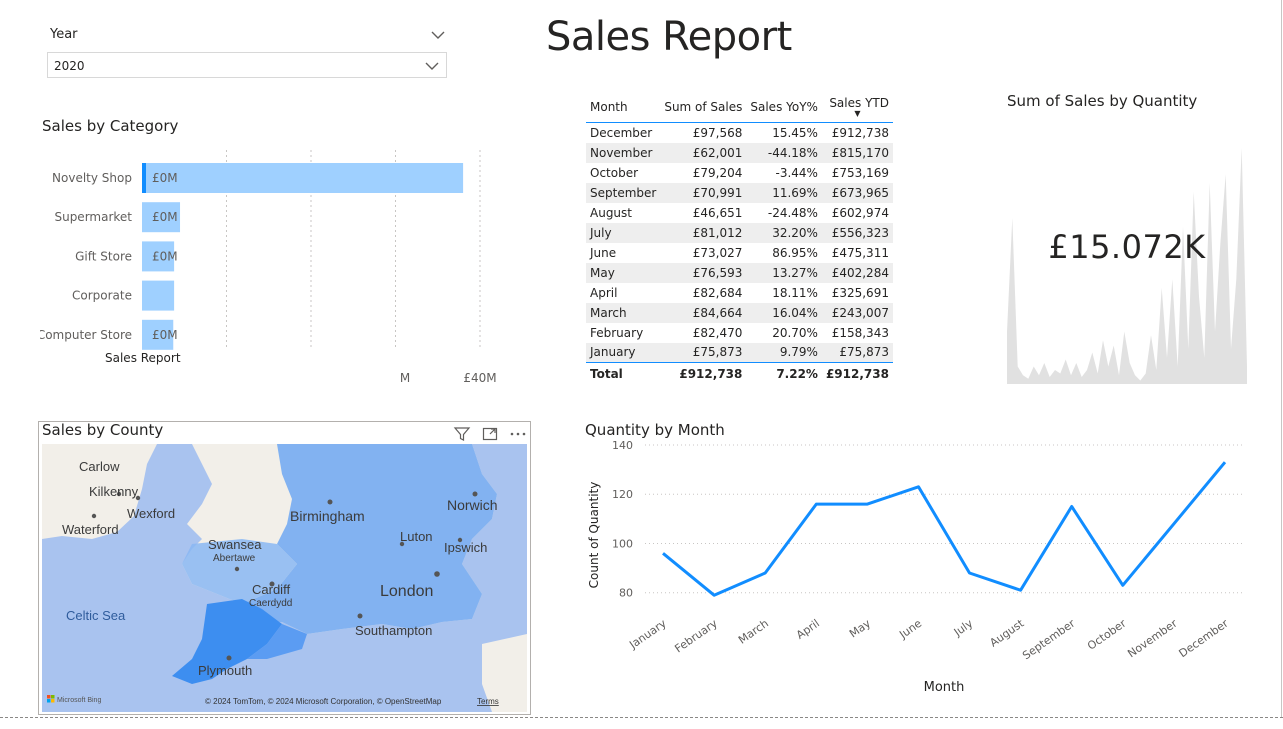  What do you see at coordinates (623, 192) in the screenshot?
I see `table-cell: September` at bounding box center [623, 192].